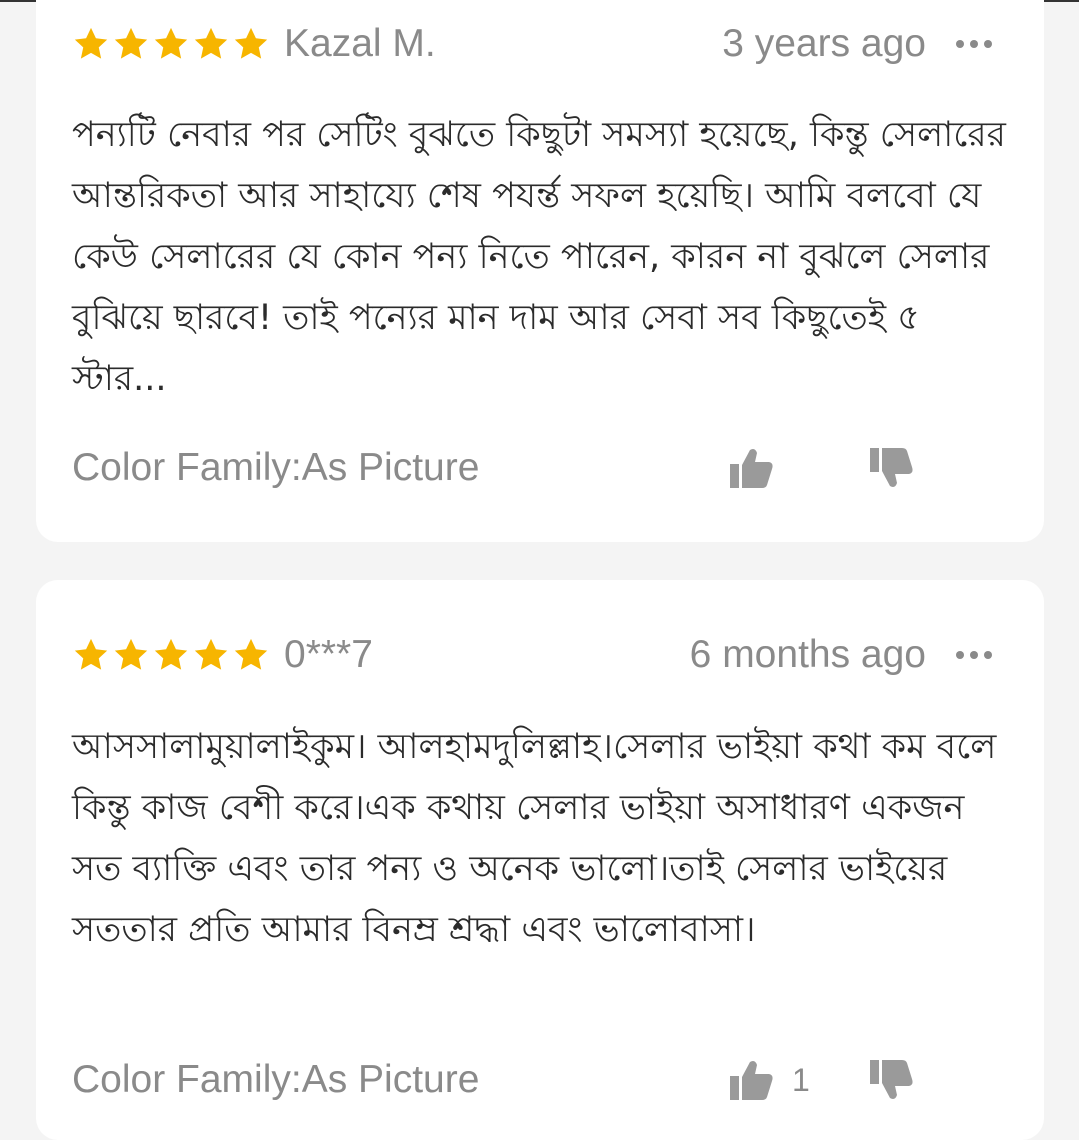  What do you see at coordinates (540, 44) in the screenshot?
I see `review-header: Kazal M. 3 years ago` at bounding box center [540, 44].